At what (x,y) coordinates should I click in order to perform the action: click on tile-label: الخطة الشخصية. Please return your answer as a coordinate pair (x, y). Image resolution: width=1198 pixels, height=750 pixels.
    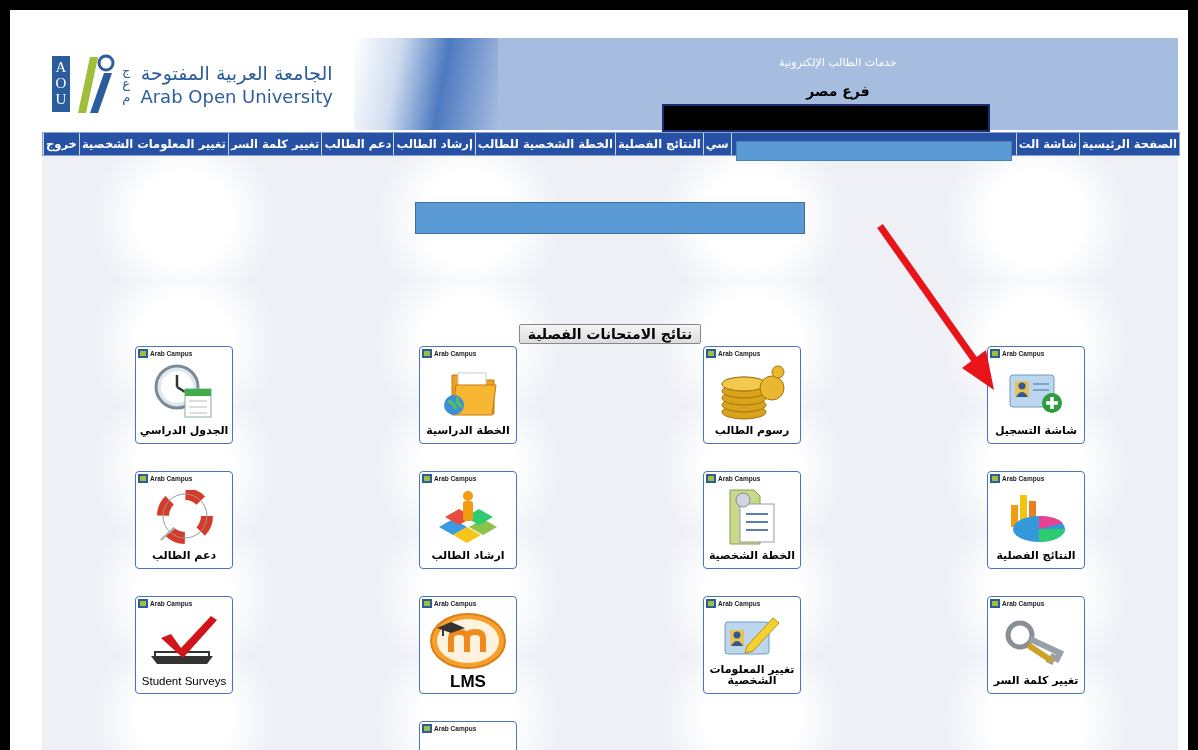
    Looking at the image, I should click on (752, 557).